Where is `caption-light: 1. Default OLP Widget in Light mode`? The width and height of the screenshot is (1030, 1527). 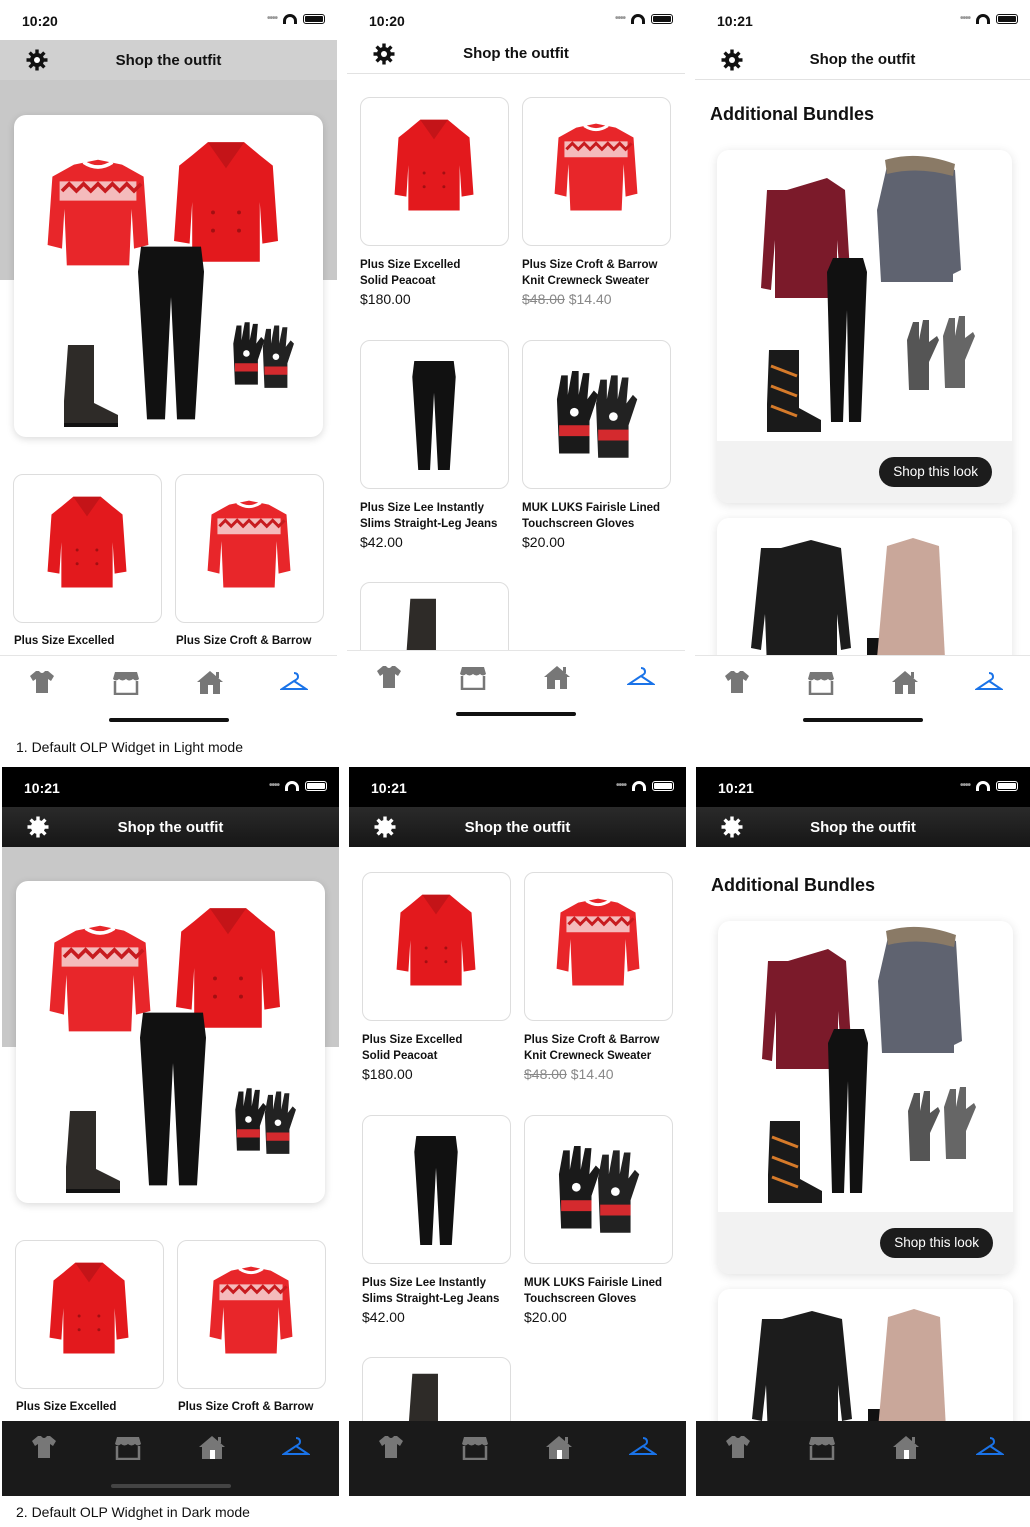
caption-light: 1. Default OLP Widget in Light mode is located at coordinates (129, 747).